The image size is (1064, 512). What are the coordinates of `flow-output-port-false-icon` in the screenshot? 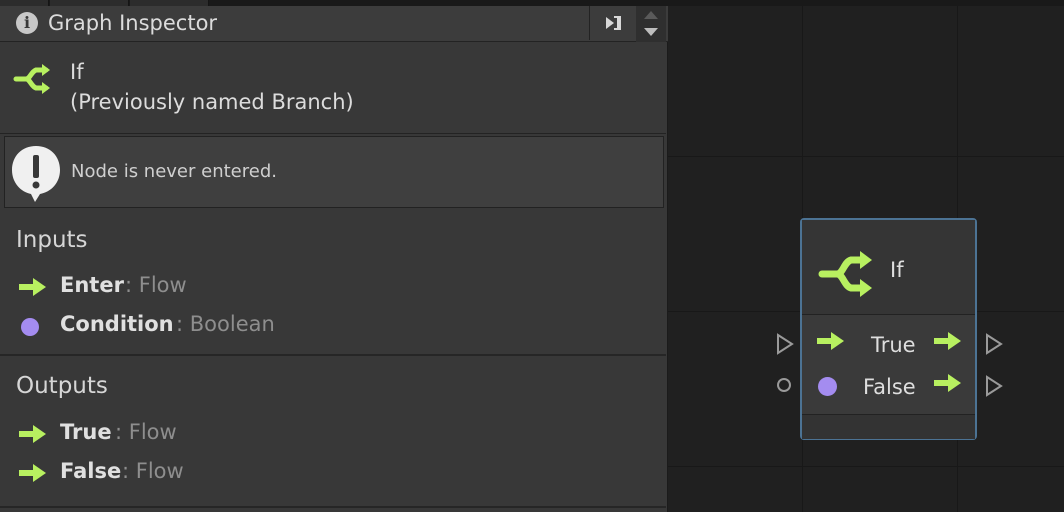 It's located at (994, 386).